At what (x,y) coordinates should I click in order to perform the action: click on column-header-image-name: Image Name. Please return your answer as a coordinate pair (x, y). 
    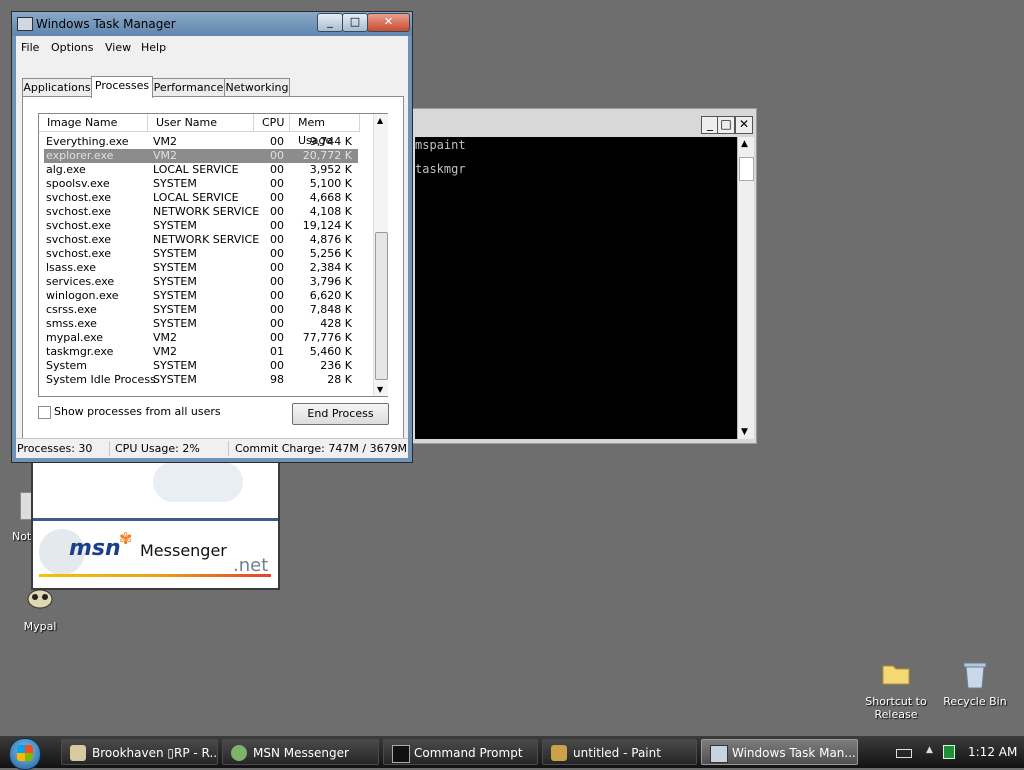
    Looking at the image, I should click on (93, 123).